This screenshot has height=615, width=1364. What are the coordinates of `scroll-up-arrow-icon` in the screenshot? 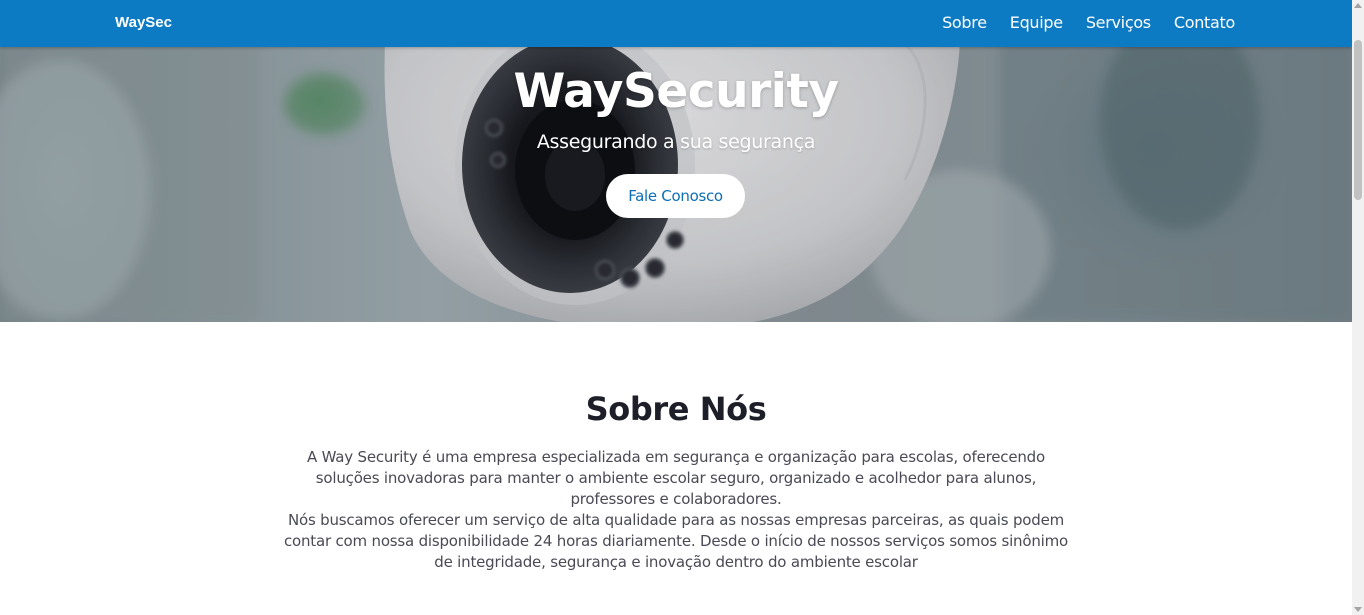 It's located at (1358, 5).